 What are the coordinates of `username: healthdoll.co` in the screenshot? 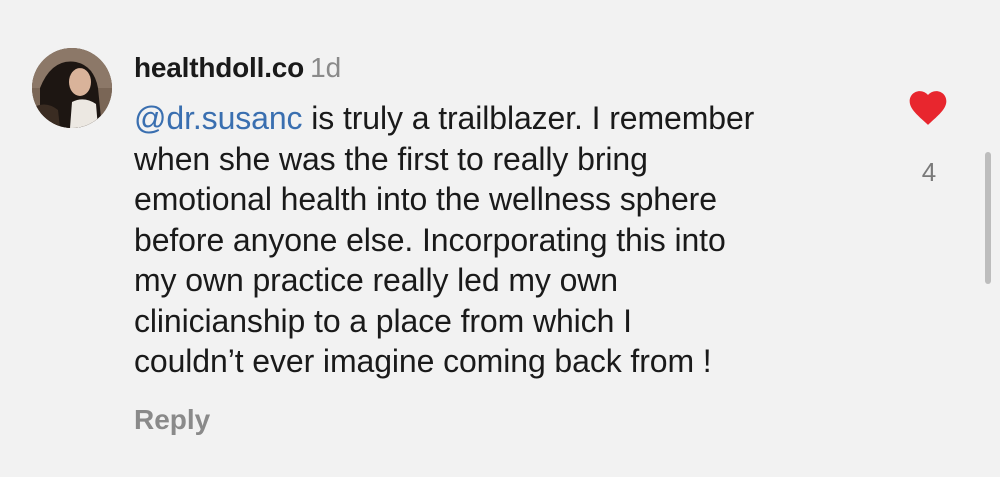 It's located at (219, 67).